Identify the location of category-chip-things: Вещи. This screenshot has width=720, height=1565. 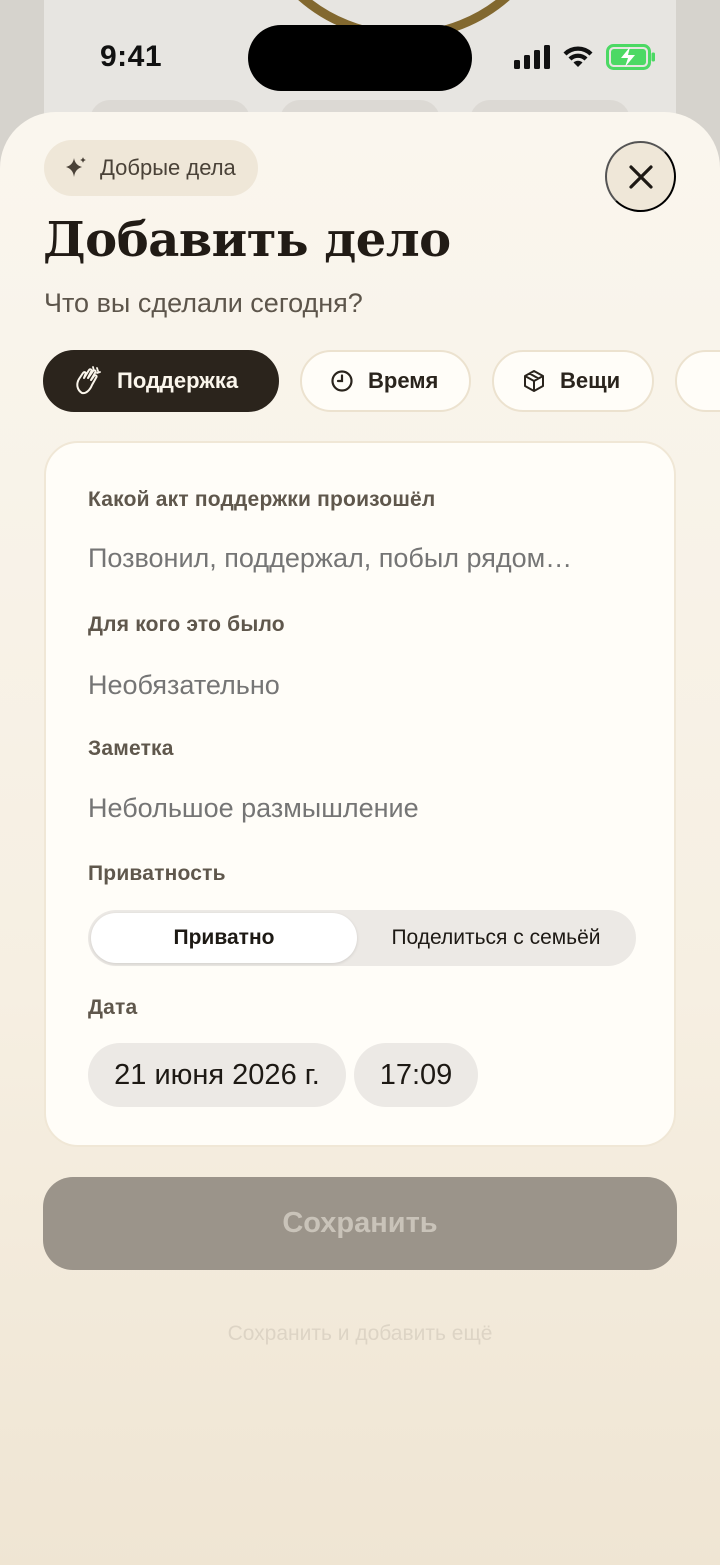
(573, 381).